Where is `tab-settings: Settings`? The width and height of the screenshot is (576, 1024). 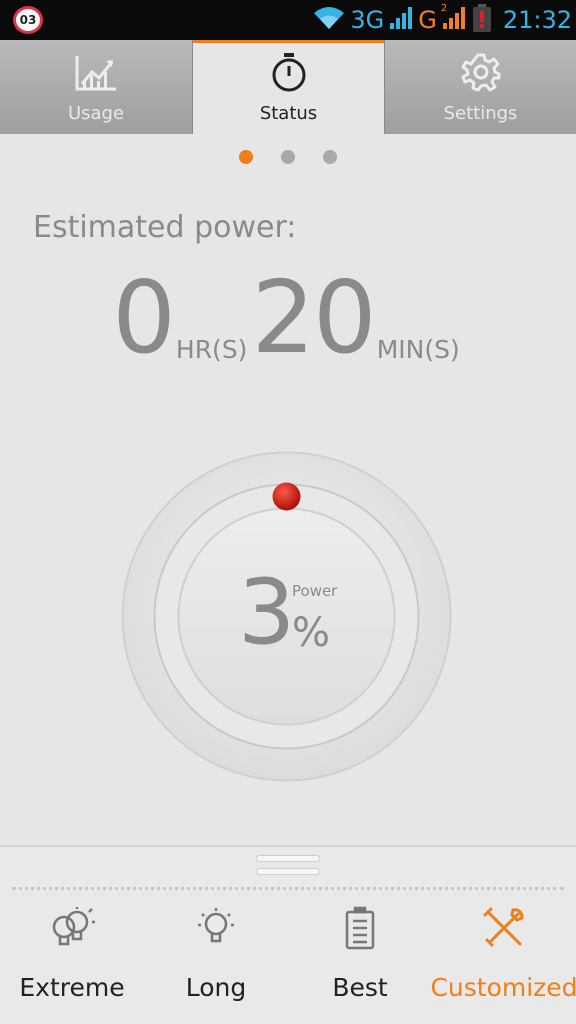 tab-settings: Settings is located at coordinates (480, 87).